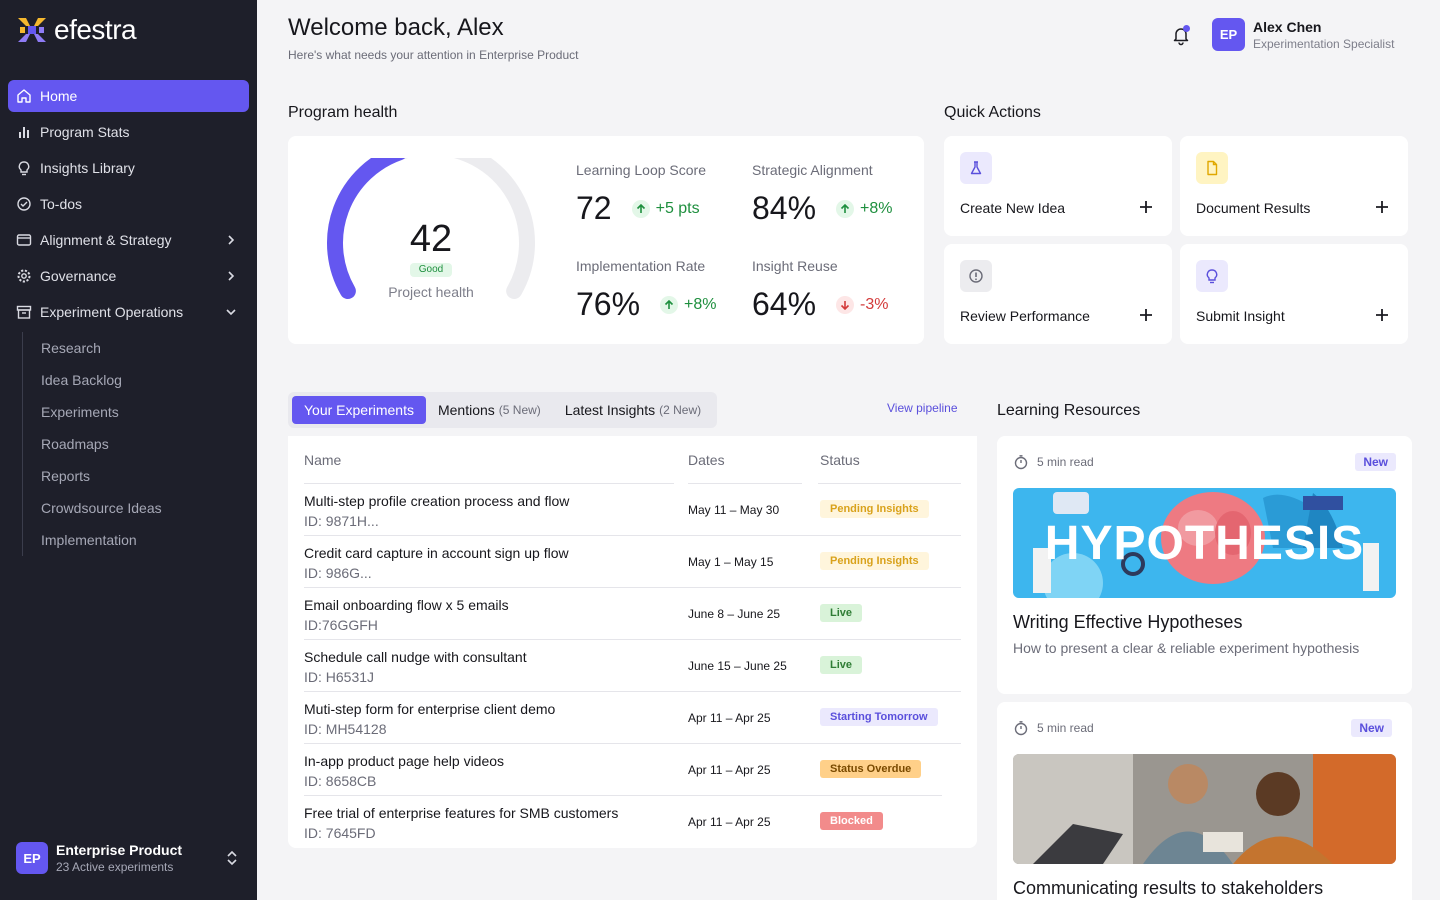 This screenshot has height=900, width=1440. What do you see at coordinates (700, 304) in the screenshot?
I see `metric-delta-text: +8%` at bounding box center [700, 304].